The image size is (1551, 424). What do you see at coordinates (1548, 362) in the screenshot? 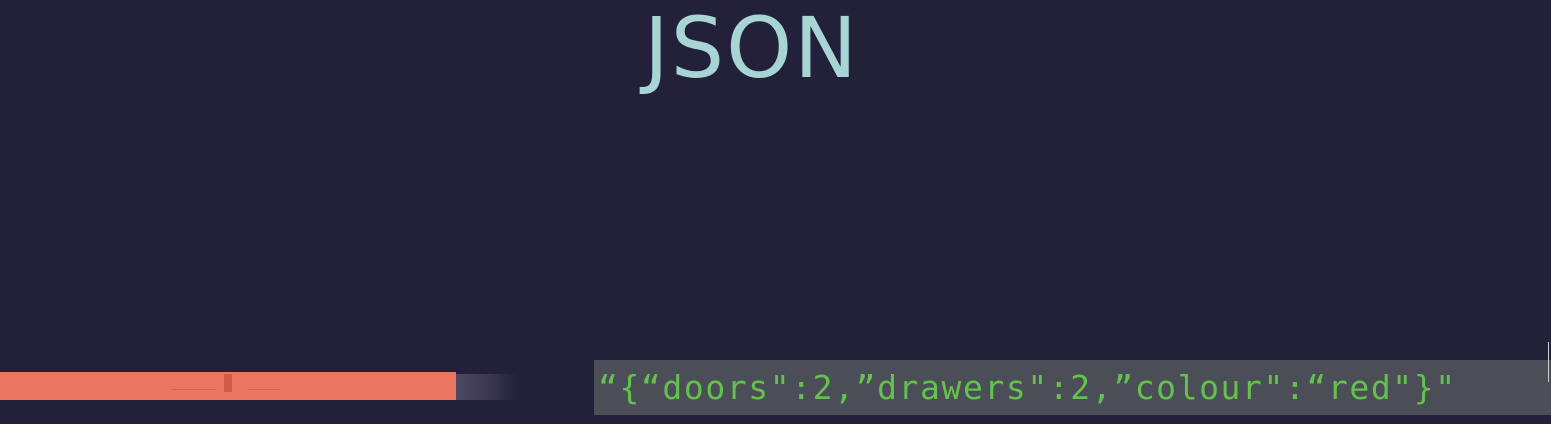
I see `edge-divider` at bounding box center [1548, 362].